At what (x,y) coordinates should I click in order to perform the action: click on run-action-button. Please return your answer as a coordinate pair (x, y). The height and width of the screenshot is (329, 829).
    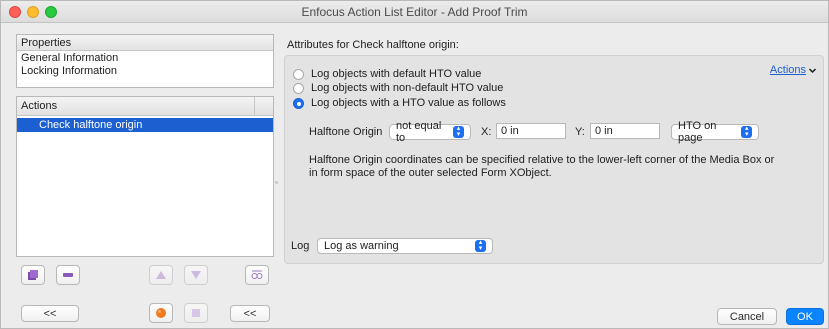
    Looking at the image, I should click on (161, 313).